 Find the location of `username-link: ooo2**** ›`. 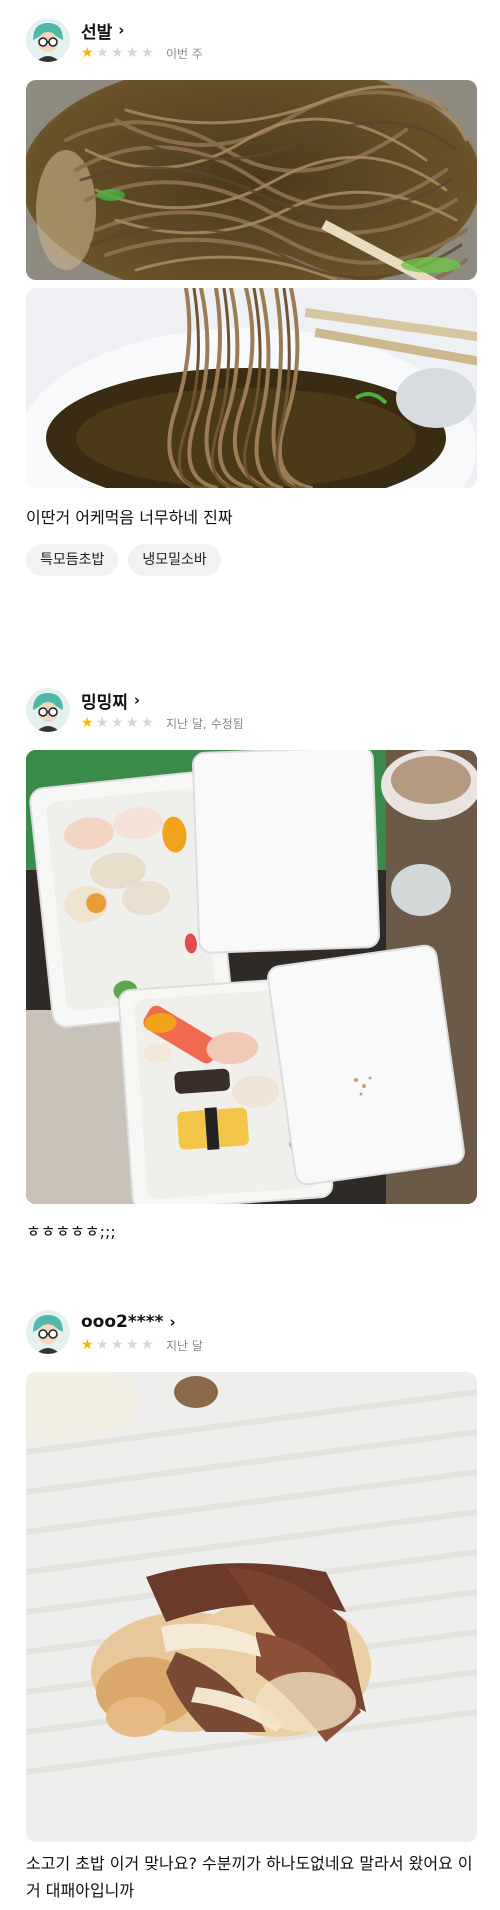

username-link: ooo2**** › is located at coordinates (128, 1322).